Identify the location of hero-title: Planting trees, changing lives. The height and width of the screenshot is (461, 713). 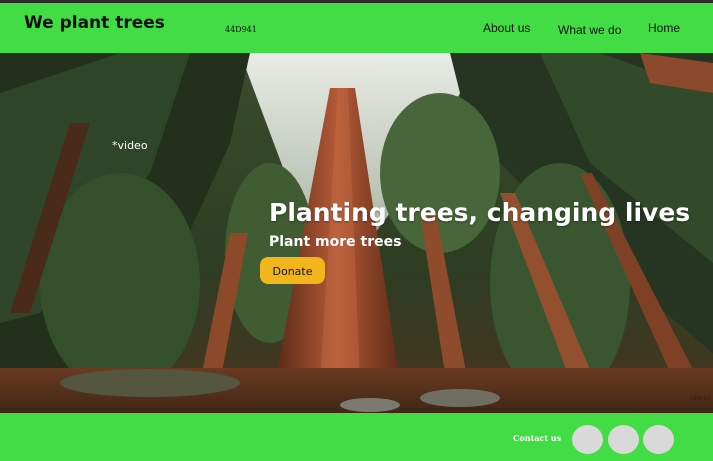
(480, 212).